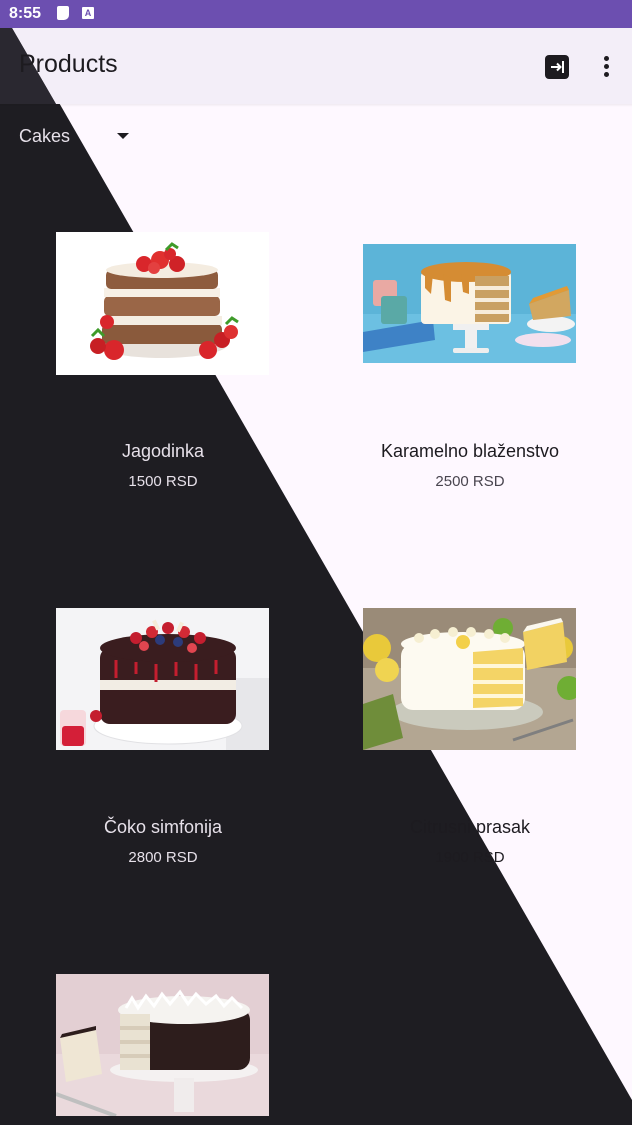 This screenshot has height=1125, width=632. Describe the element at coordinates (68, 64) in the screenshot. I see `page-title: Products` at that location.